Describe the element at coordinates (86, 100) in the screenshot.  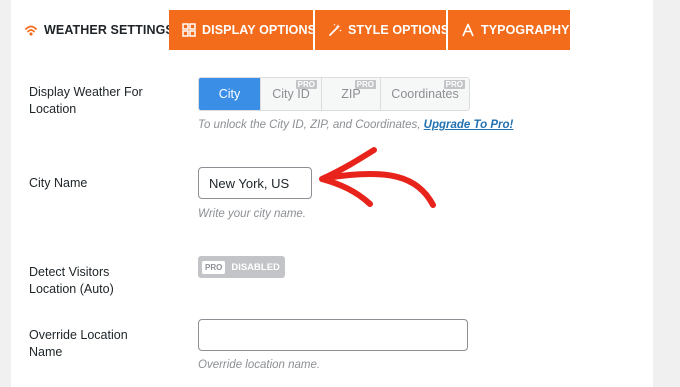
I see `location-type-label: Display Weather For Location` at that location.